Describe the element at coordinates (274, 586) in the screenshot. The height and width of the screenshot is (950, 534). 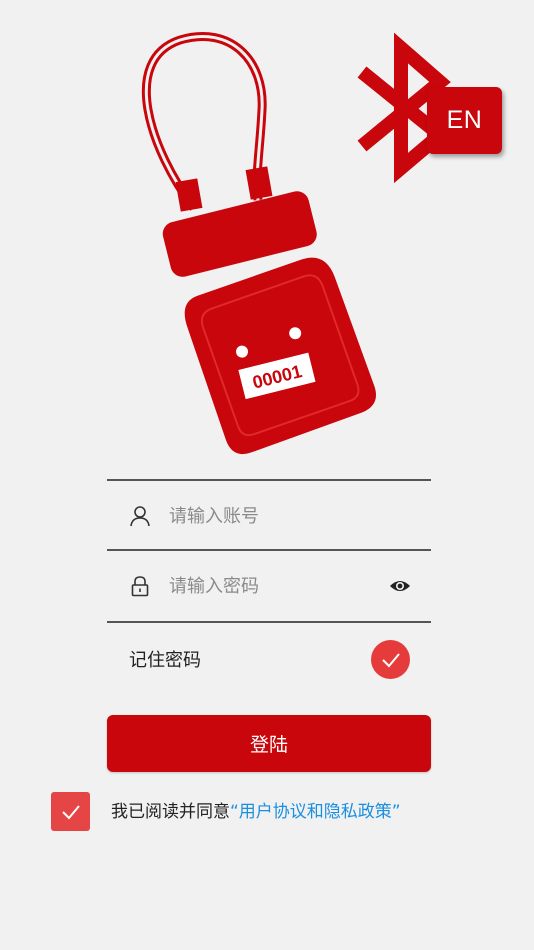
I see `password-input` at that location.